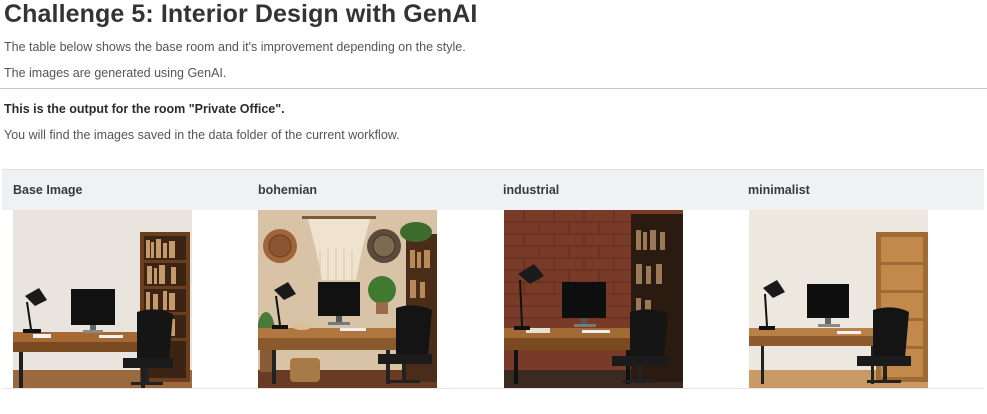  Describe the element at coordinates (531, 190) in the screenshot. I see `column-header-industrial: industrial` at that location.